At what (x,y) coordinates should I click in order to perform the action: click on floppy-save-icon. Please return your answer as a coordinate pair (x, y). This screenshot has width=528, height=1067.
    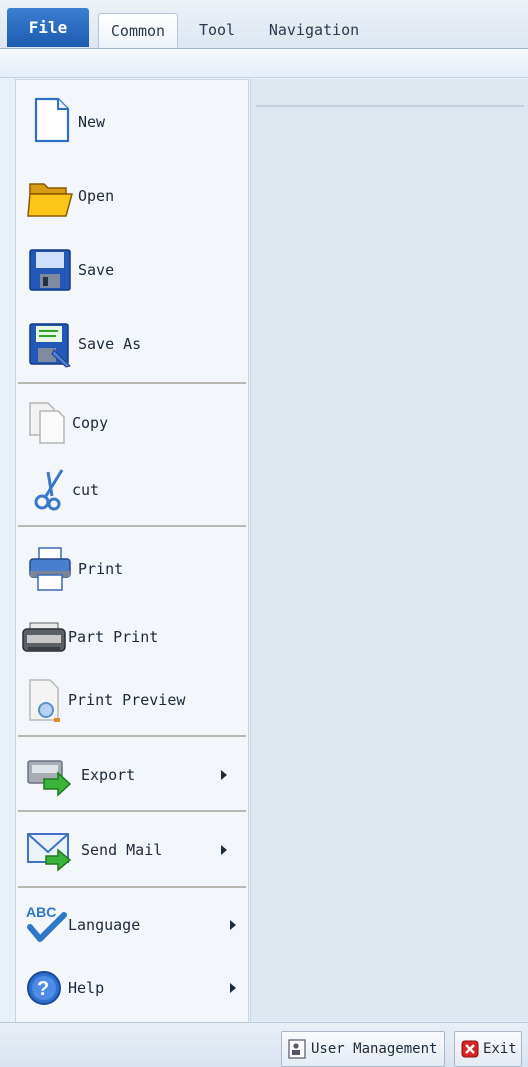
    Looking at the image, I should click on (50, 270).